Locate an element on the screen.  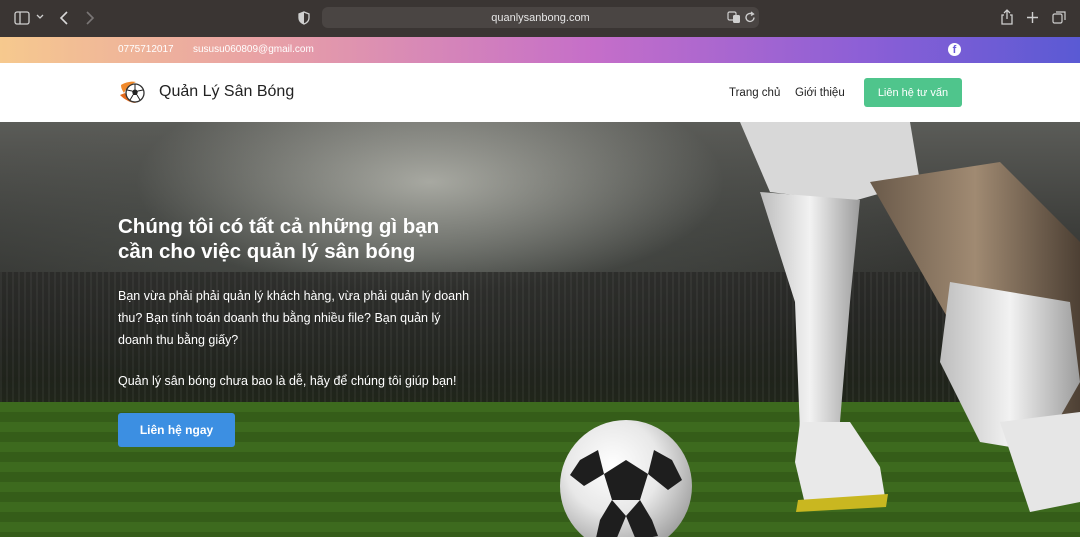
new-tab-icon is located at coordinates (1032, 17).